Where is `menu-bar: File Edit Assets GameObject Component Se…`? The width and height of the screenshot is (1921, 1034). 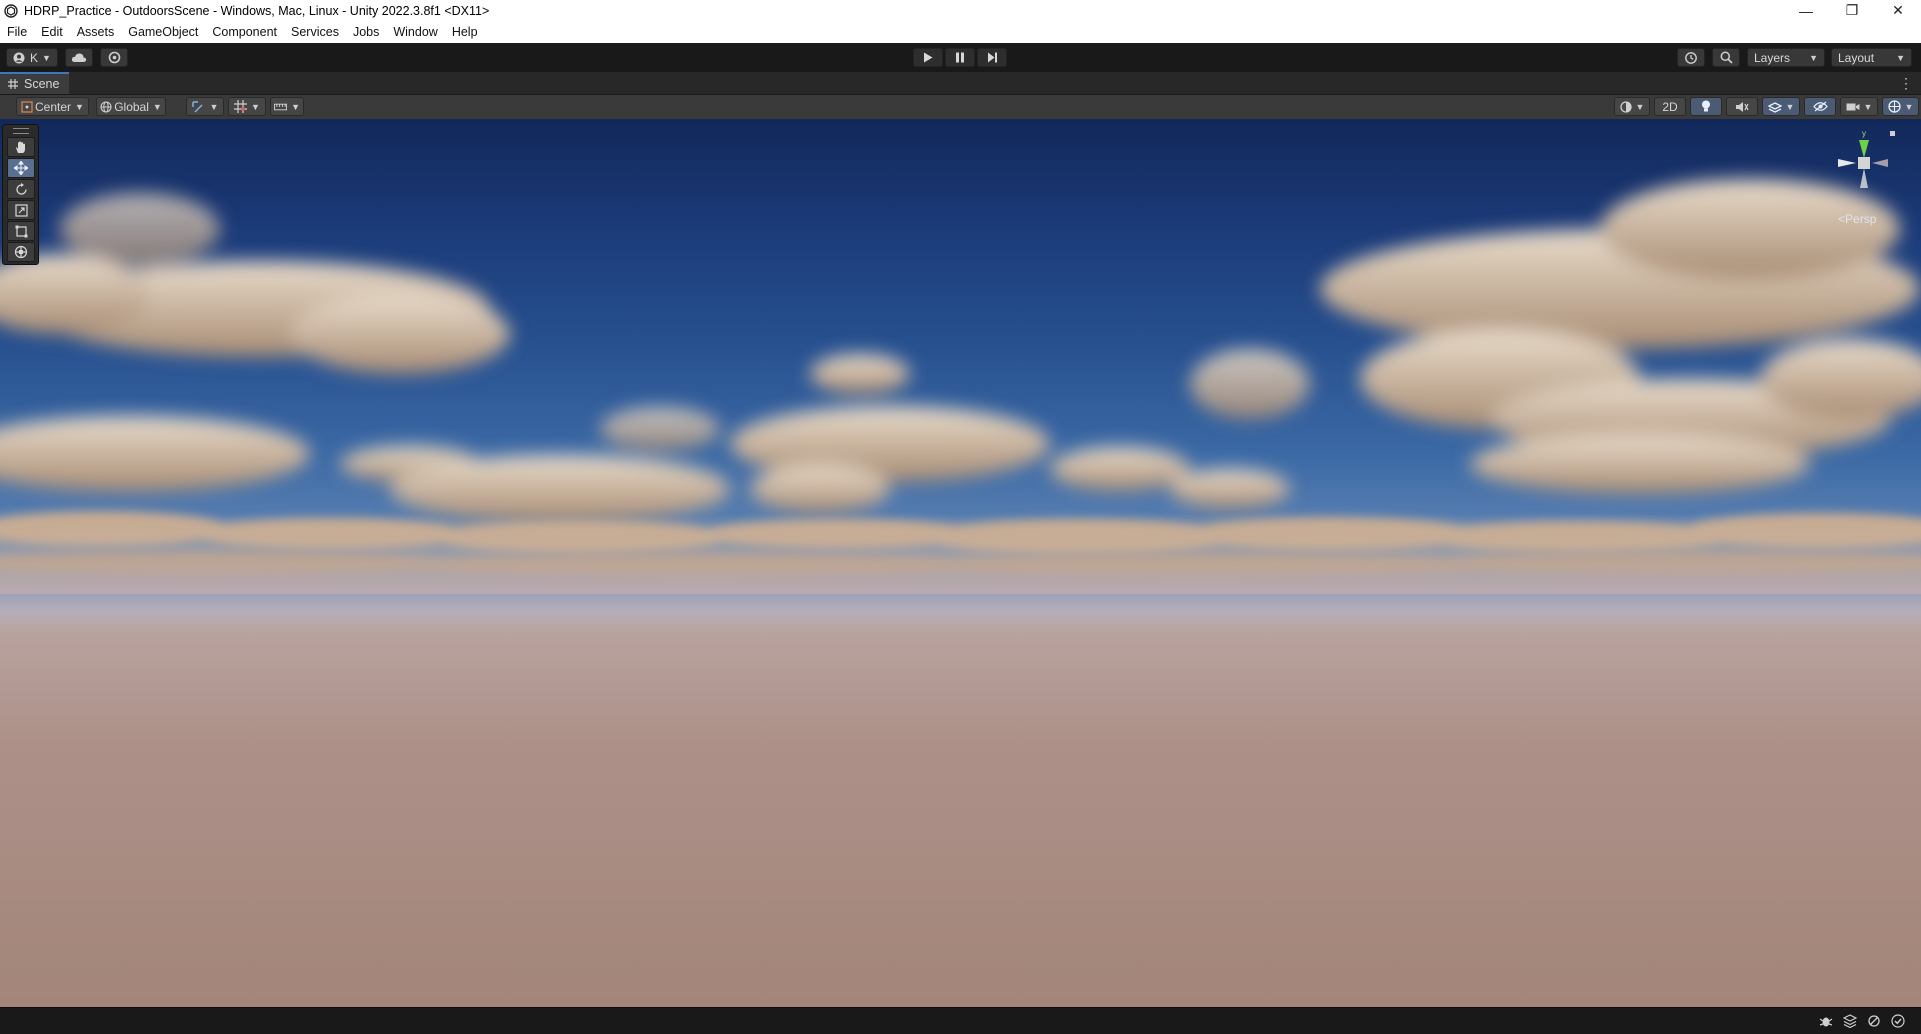
menu-bar: File Edit Assets GameObject Component Se… is located at coordinates (960, 32).